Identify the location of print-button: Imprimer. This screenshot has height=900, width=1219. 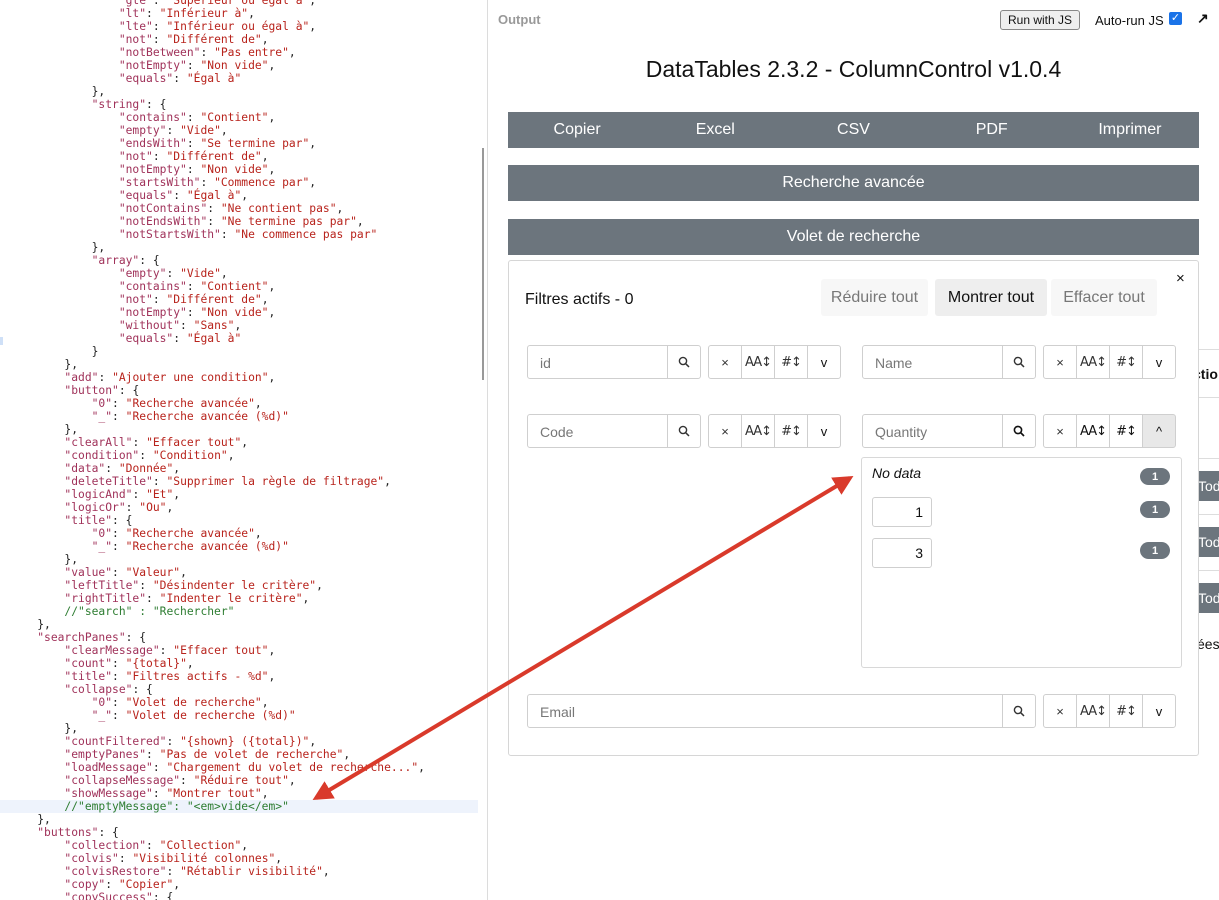
(1130, 130).